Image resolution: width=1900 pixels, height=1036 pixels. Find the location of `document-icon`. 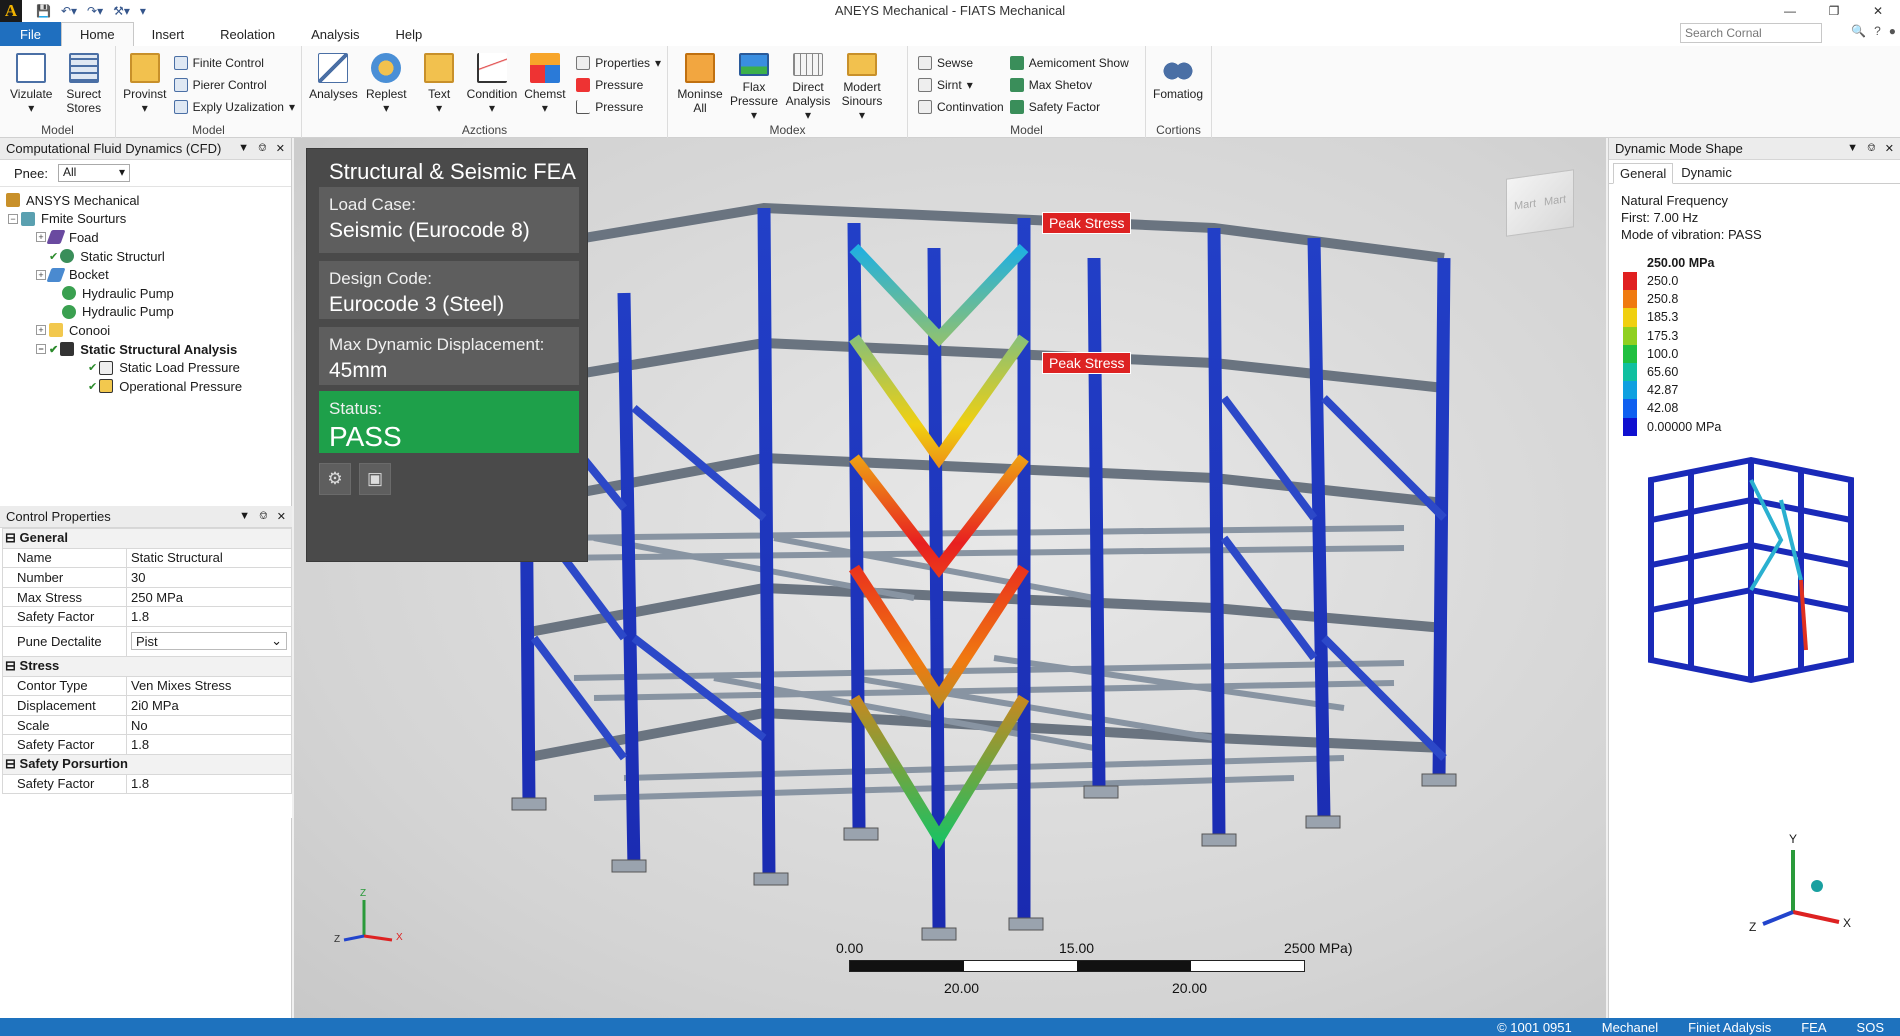

document-icon is located at coordinates (862, 64).